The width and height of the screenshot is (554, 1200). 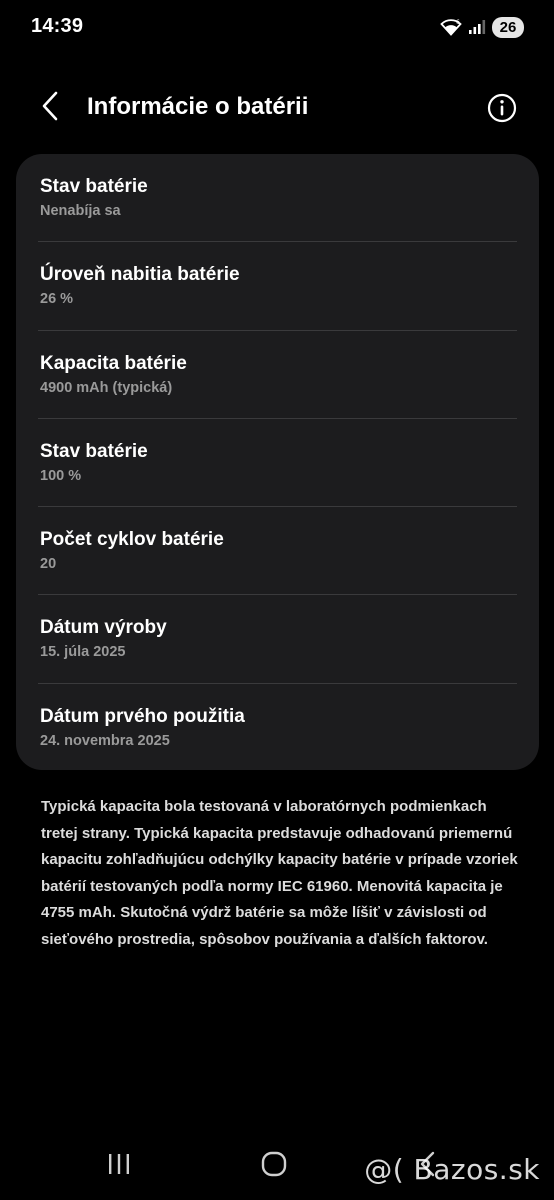 I want to click on back-button, so click(x=50, y=108).